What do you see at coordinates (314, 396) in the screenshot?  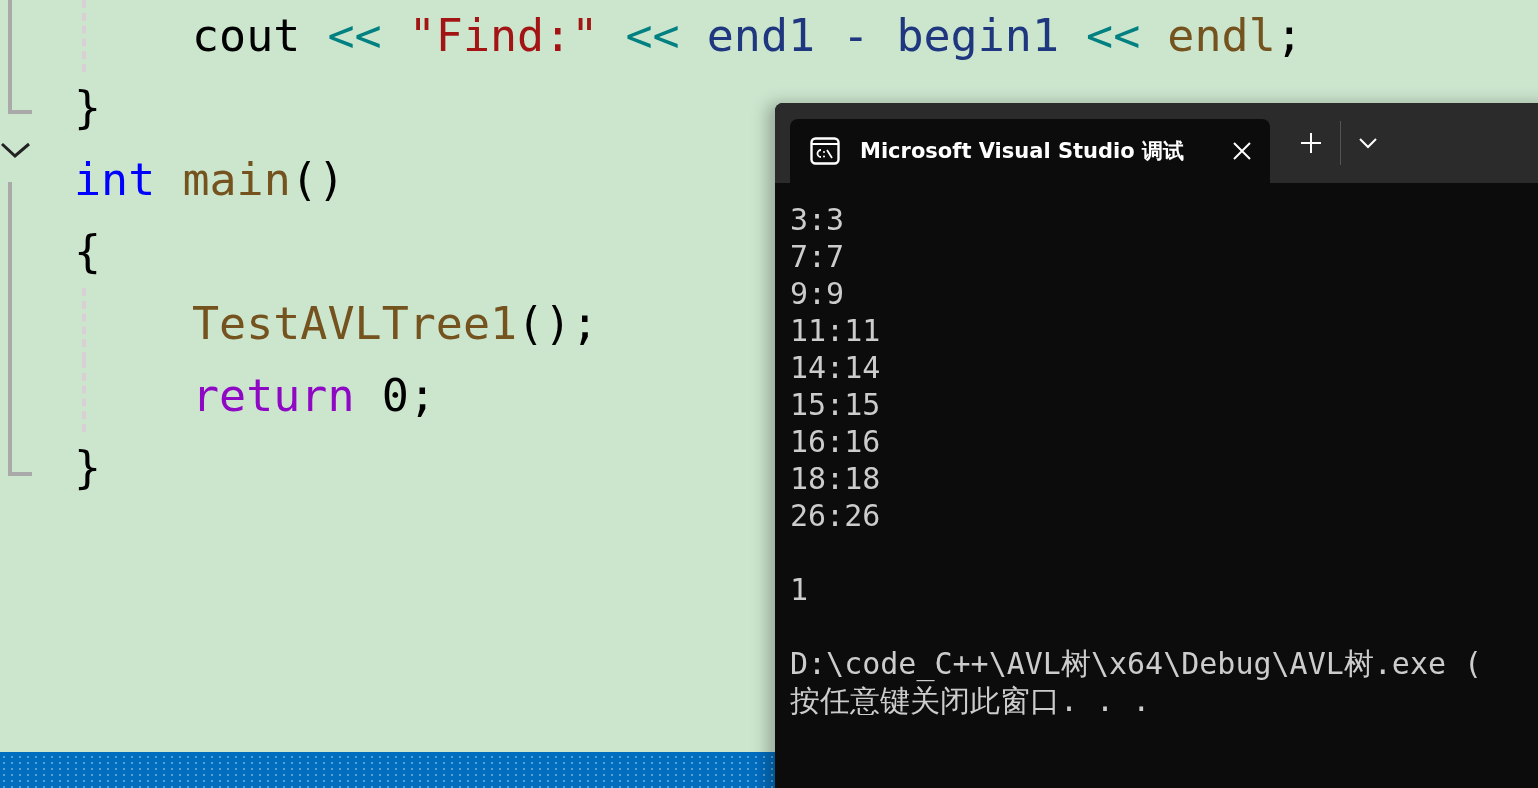 I see `code-line: return 0;` at bounding box center [314, 396].